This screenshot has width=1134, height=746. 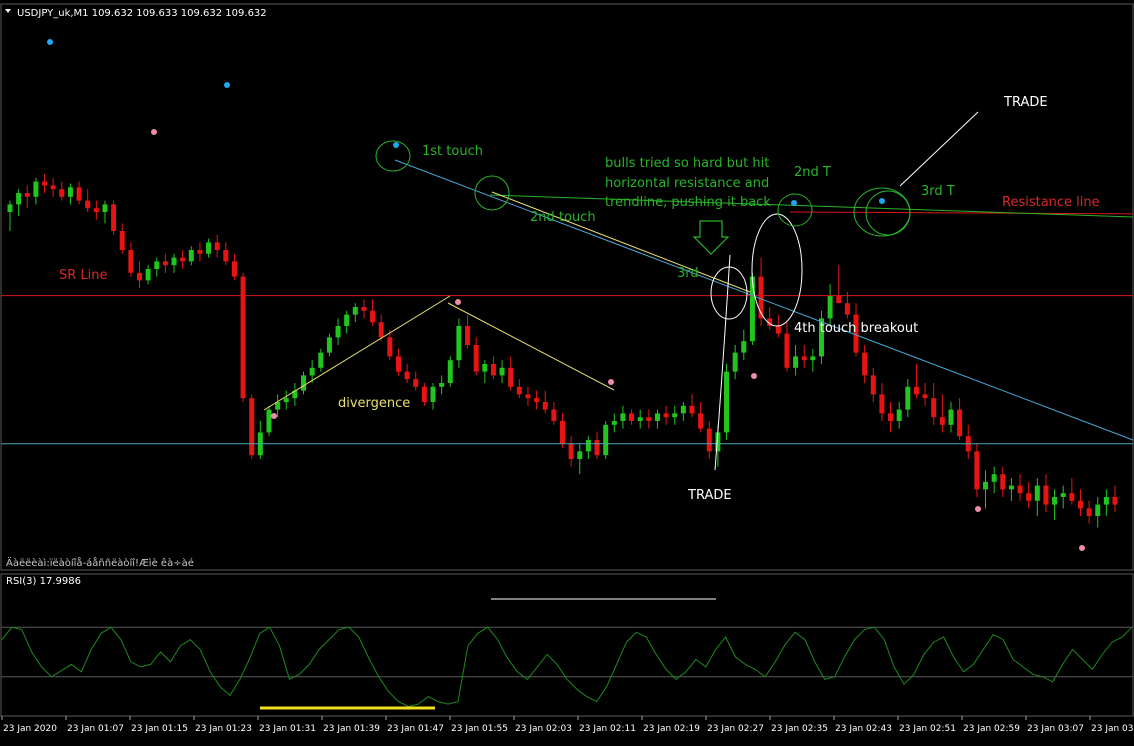 I want to click on time-axis-label: 23 Jan 2020, so click(x=30, y=729).